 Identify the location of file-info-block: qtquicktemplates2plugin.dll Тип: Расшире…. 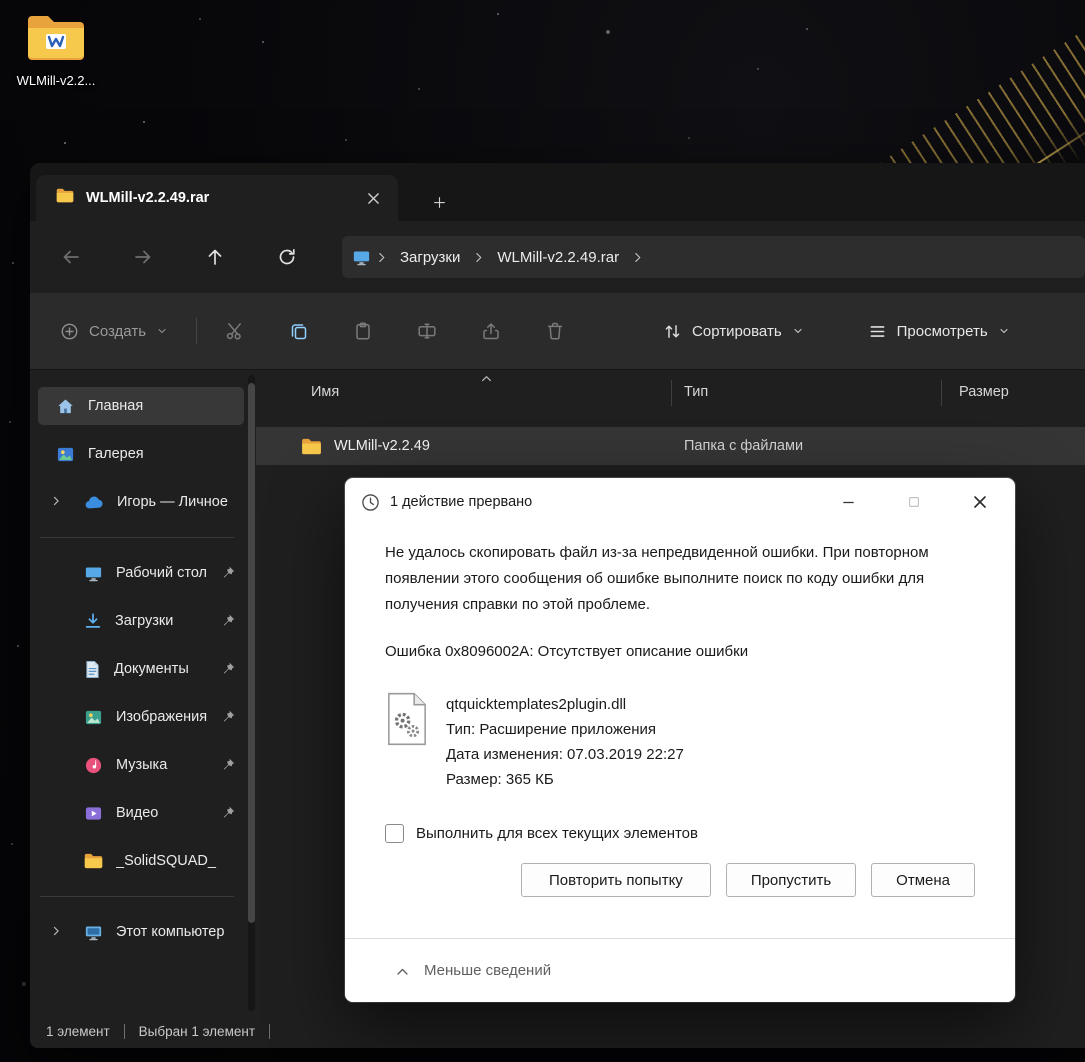
(680, 742).